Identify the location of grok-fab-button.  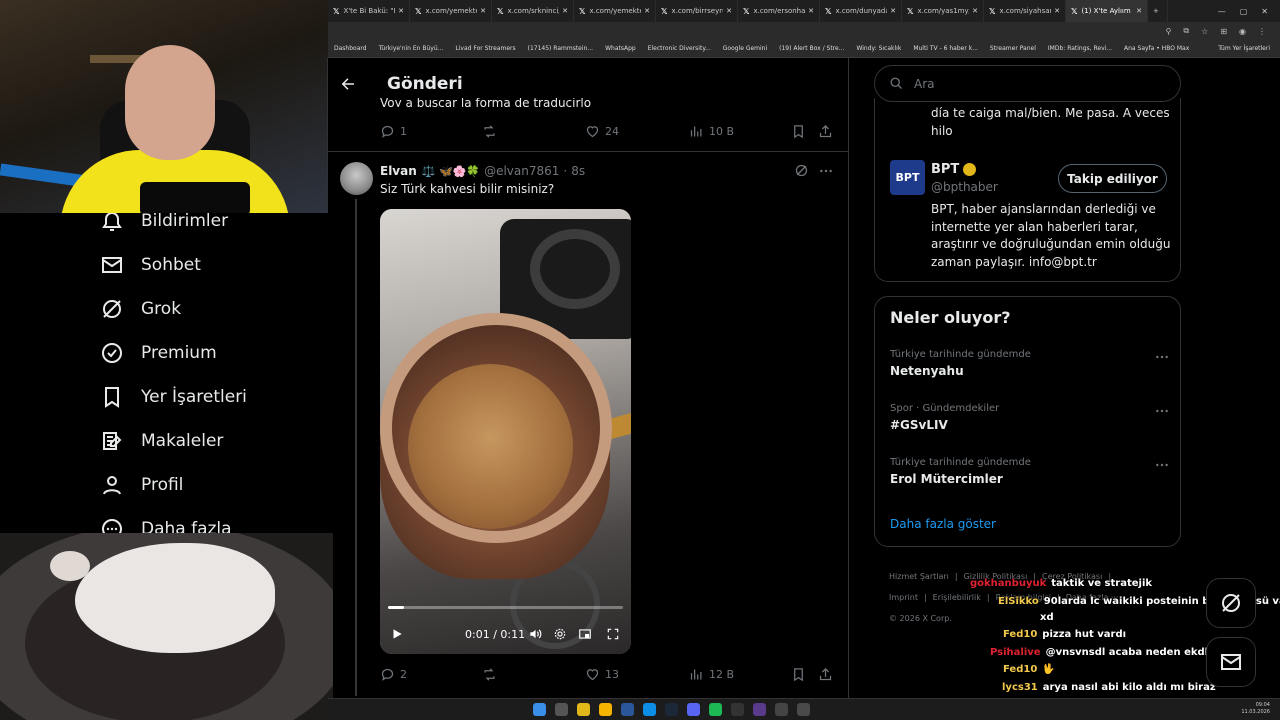
(1231, 603).